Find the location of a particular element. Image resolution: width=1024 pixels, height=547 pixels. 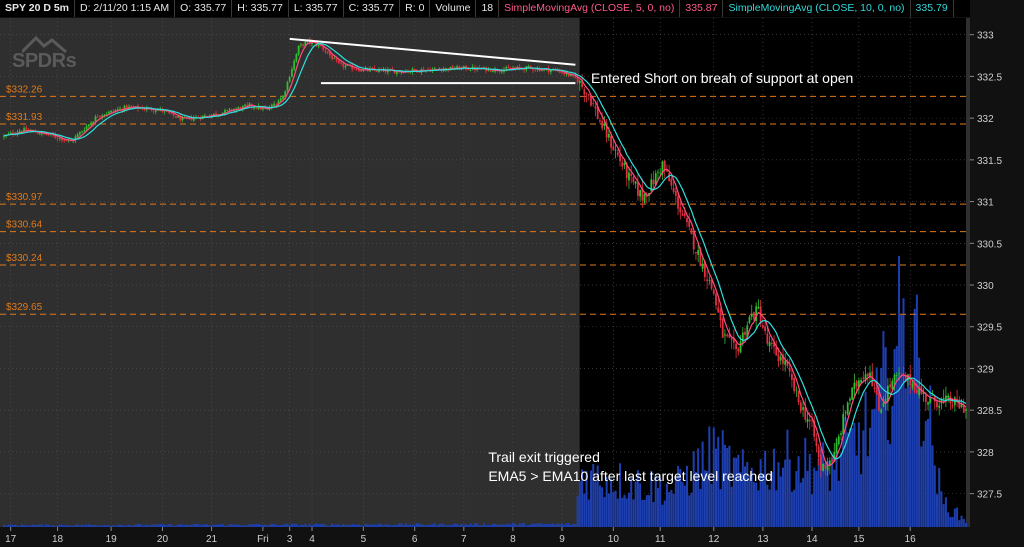

x-tick-label: 11 is located at coordinates (660, 539).